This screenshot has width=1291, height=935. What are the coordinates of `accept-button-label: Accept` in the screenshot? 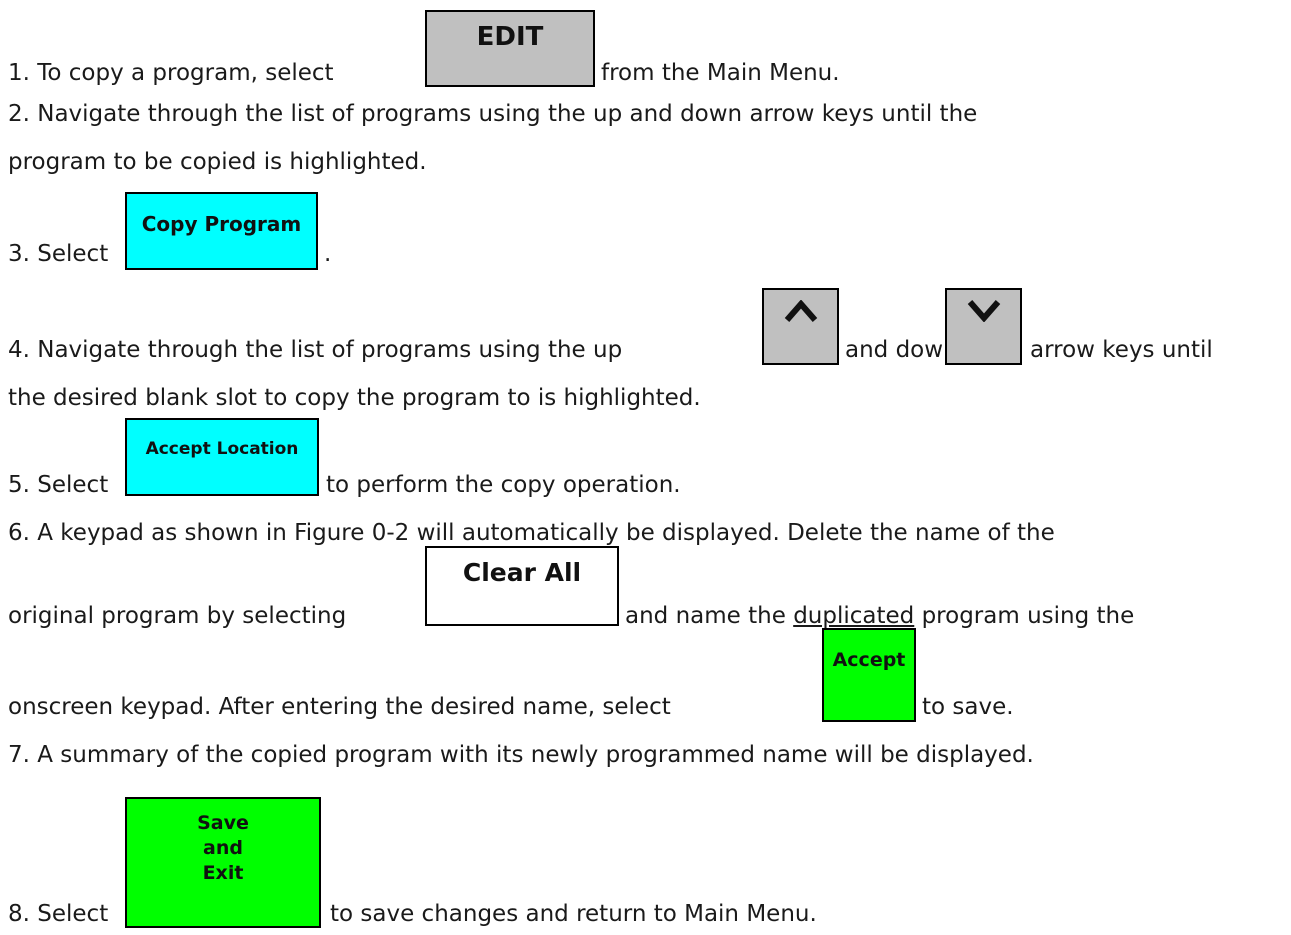 It's located at (869, 660).